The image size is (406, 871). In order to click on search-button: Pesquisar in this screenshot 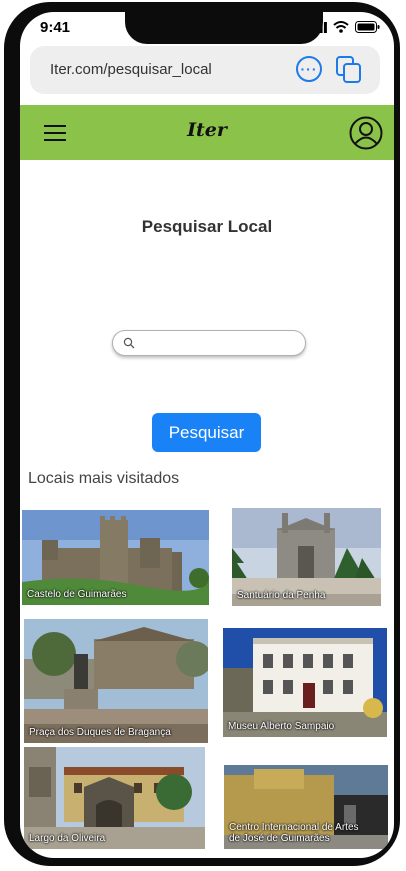, I will do `click(206, 432)`.